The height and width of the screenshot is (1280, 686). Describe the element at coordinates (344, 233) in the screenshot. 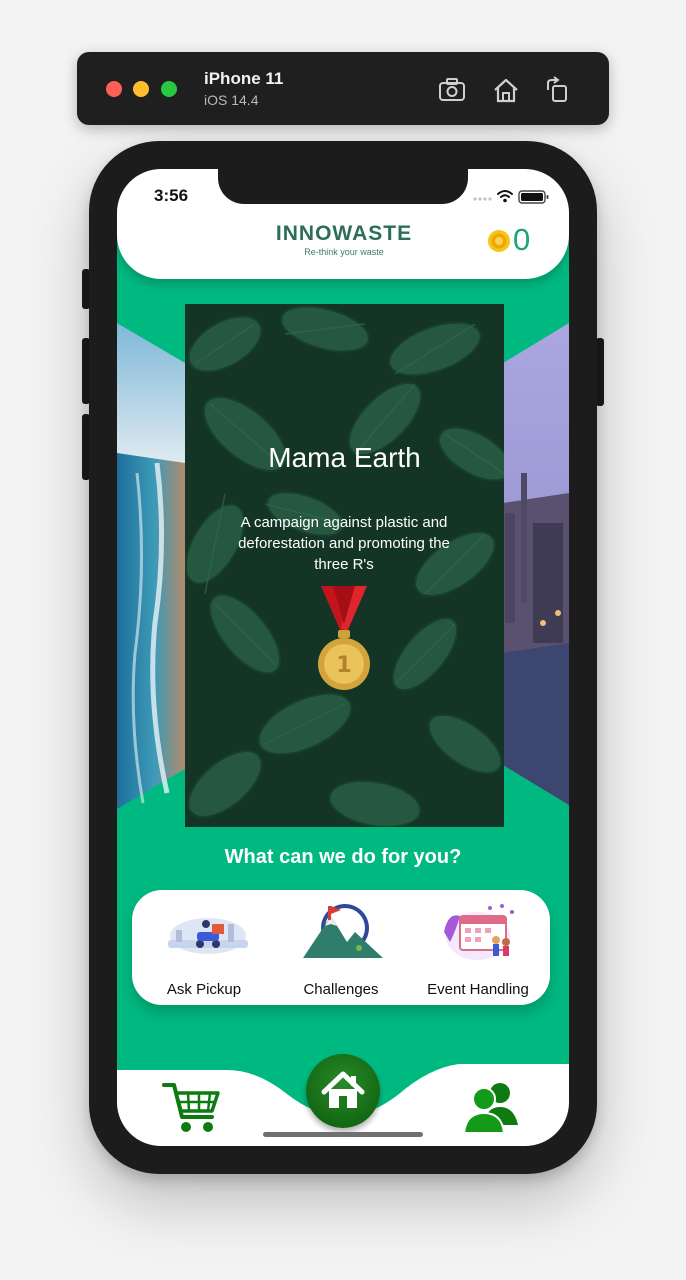

I see `brand-logo: INNOWASTE` at that location.